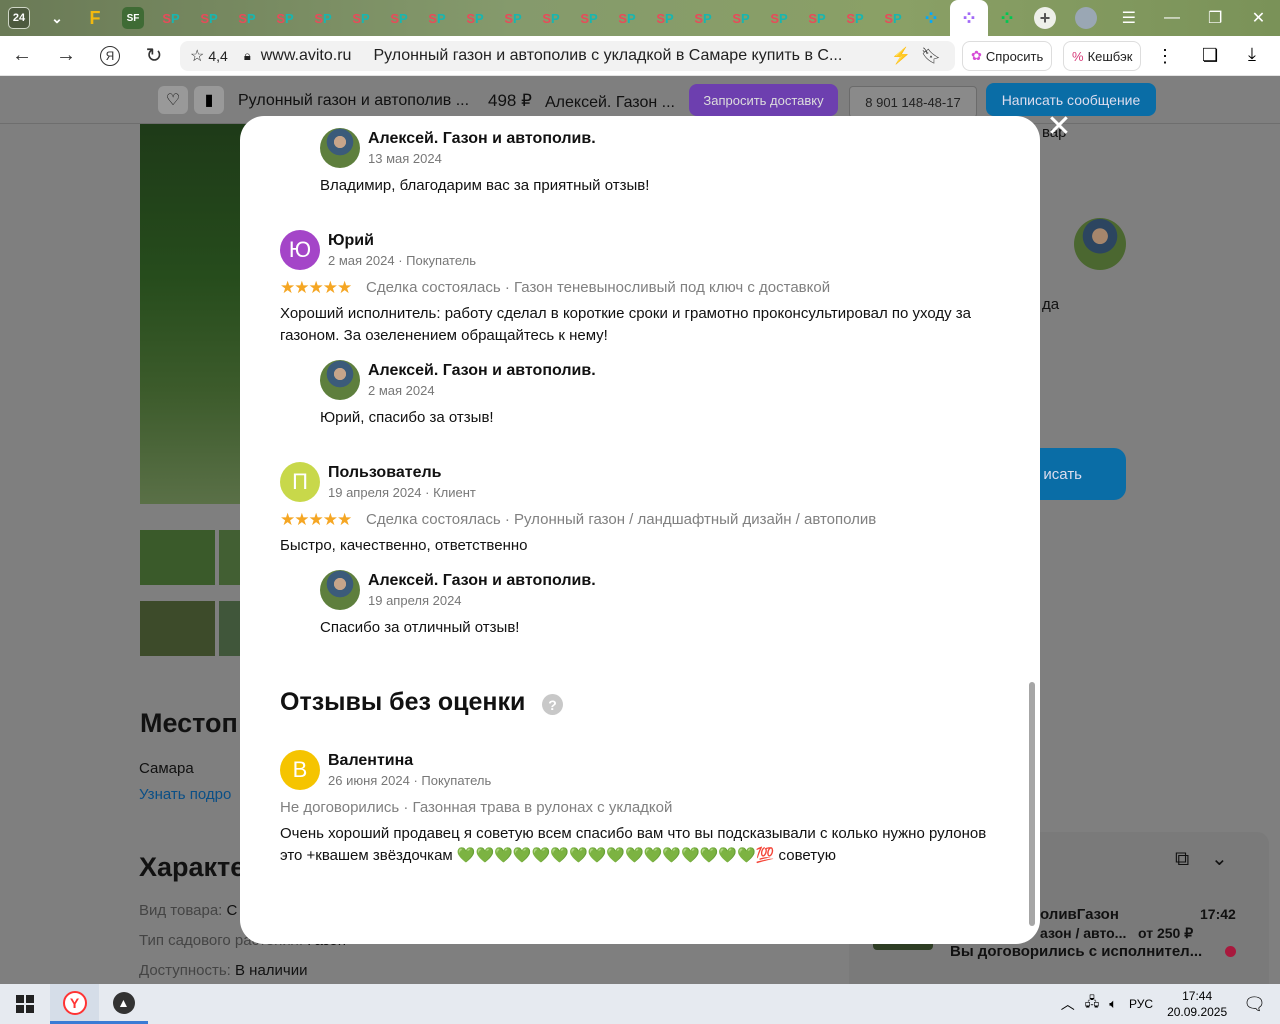 This screenshot has width=1280, height=1024. What do you see at coordinates (1218, 914) in the screenshot?
I see `chat-time: 17:42` at bounding box center [1218, 914].